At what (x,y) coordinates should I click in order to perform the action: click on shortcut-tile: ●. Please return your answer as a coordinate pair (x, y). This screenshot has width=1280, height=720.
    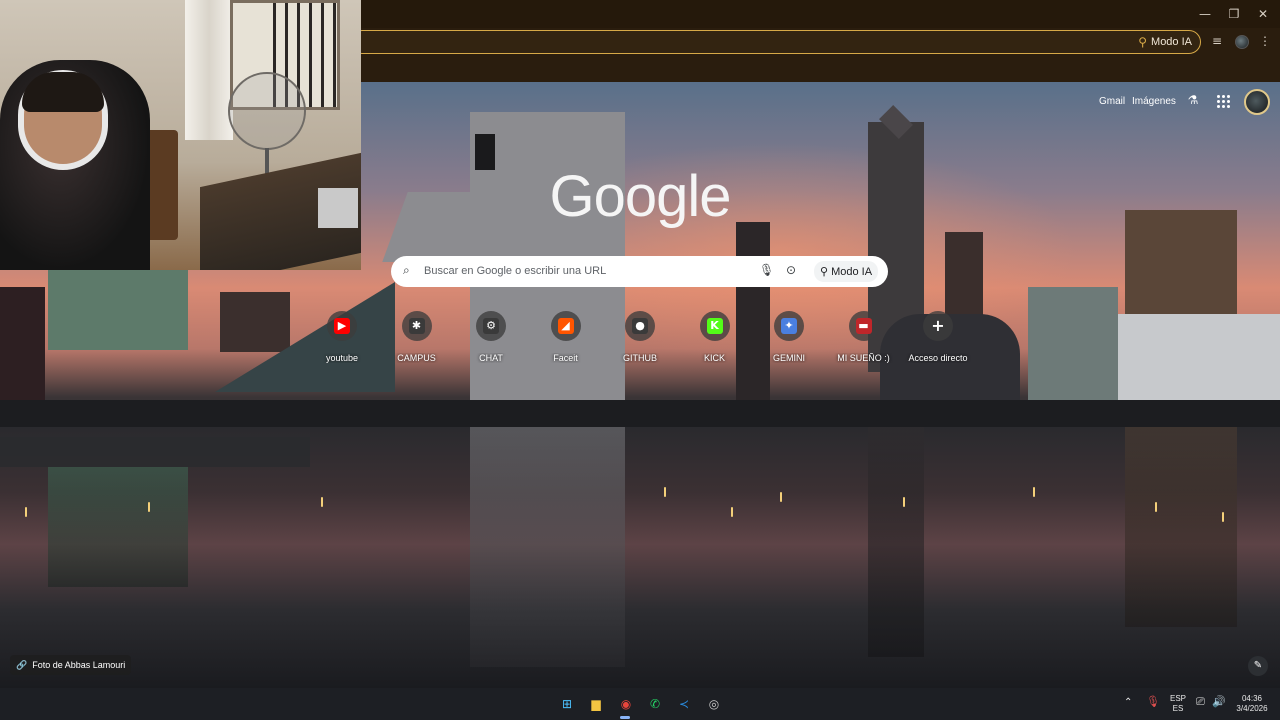
    Looking at the image, I should click on (640, 326).